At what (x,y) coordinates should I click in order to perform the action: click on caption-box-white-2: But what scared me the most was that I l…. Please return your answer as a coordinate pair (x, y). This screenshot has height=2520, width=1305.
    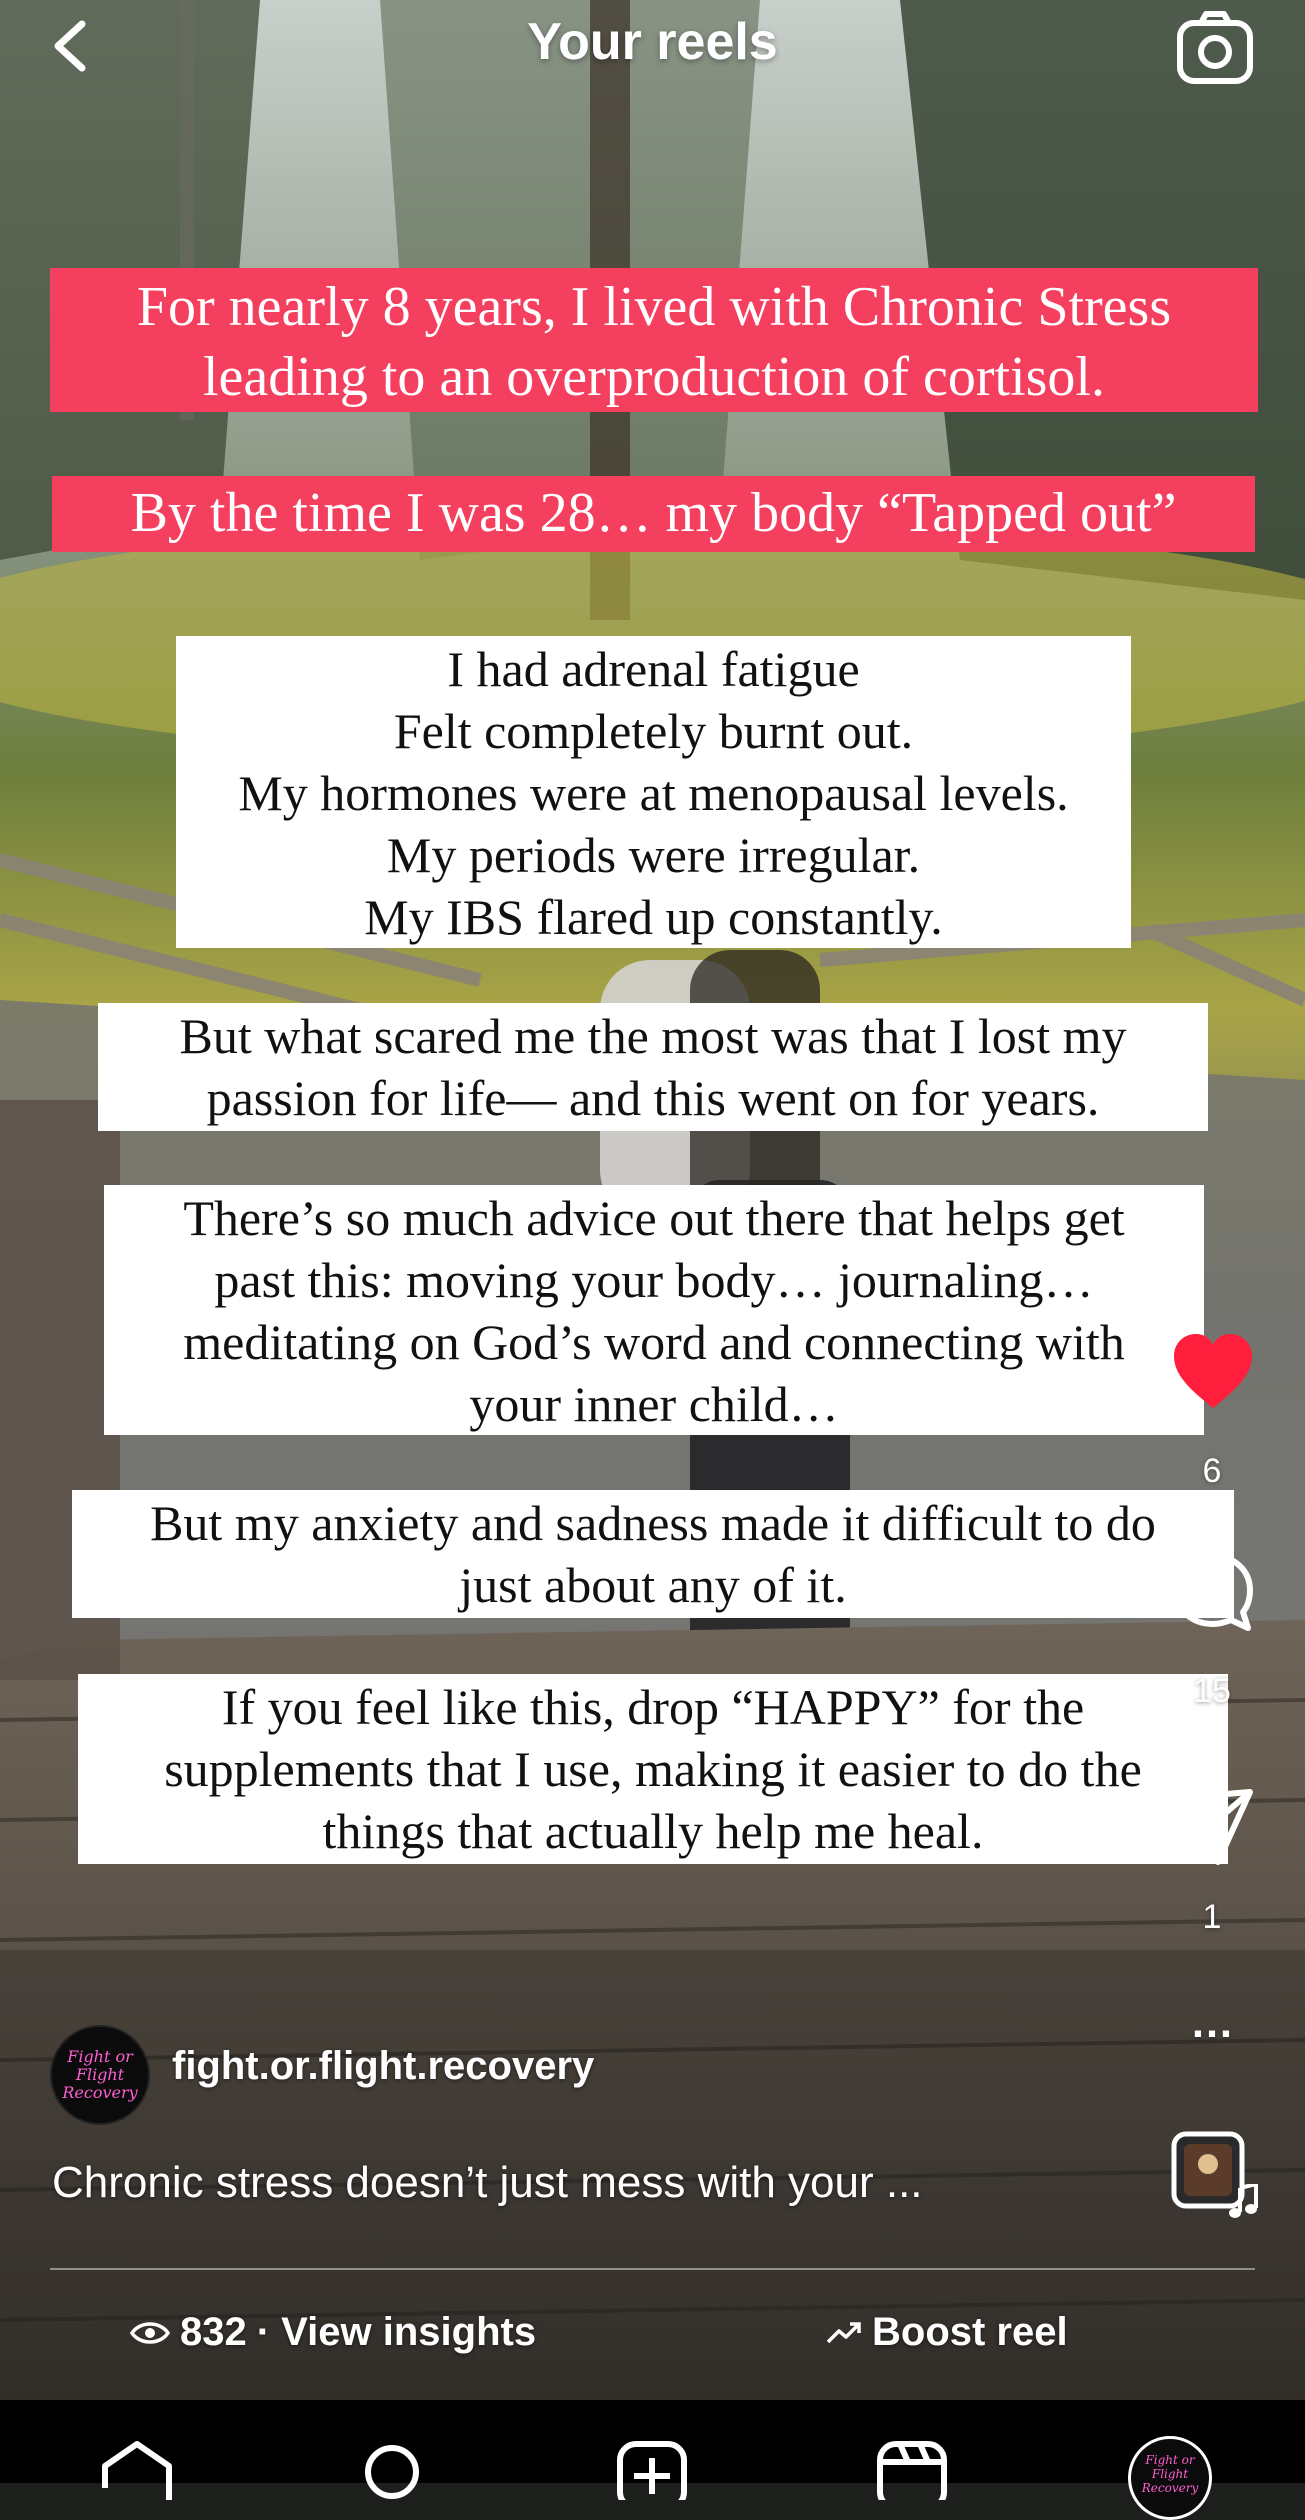
    Looking at the image, I should click on (653, 1067).